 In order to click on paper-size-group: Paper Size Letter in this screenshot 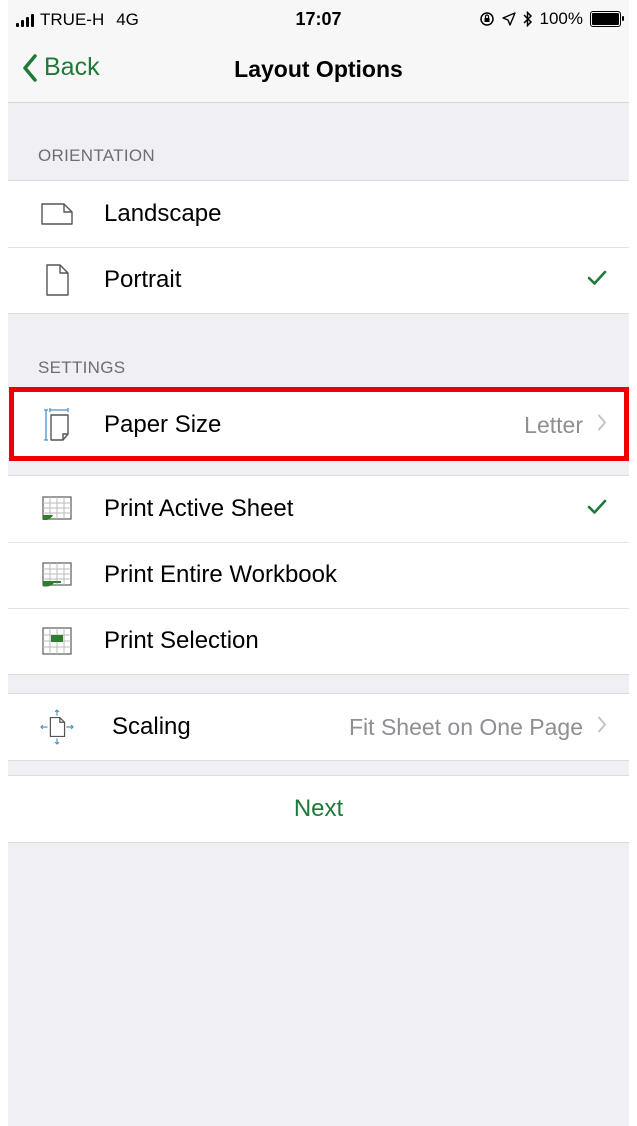, I will do `click(318, 425)`.